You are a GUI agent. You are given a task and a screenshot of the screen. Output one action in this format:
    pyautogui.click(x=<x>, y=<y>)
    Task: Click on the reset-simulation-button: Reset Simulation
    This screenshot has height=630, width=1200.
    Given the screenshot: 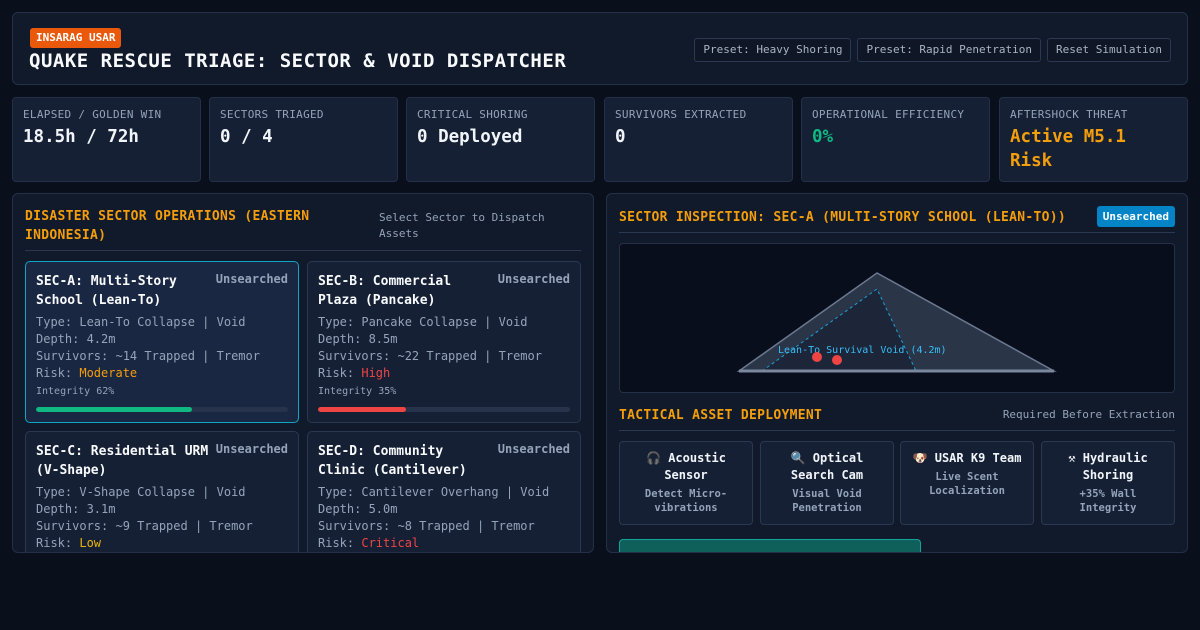 What is the action you would take?
    pyautogui.click(x=1109, y=50)
    